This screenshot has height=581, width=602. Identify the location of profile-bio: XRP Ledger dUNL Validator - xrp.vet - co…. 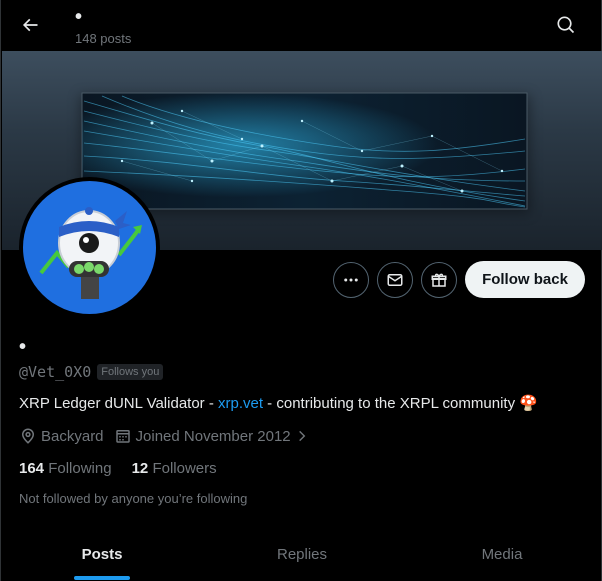
(278, 404).